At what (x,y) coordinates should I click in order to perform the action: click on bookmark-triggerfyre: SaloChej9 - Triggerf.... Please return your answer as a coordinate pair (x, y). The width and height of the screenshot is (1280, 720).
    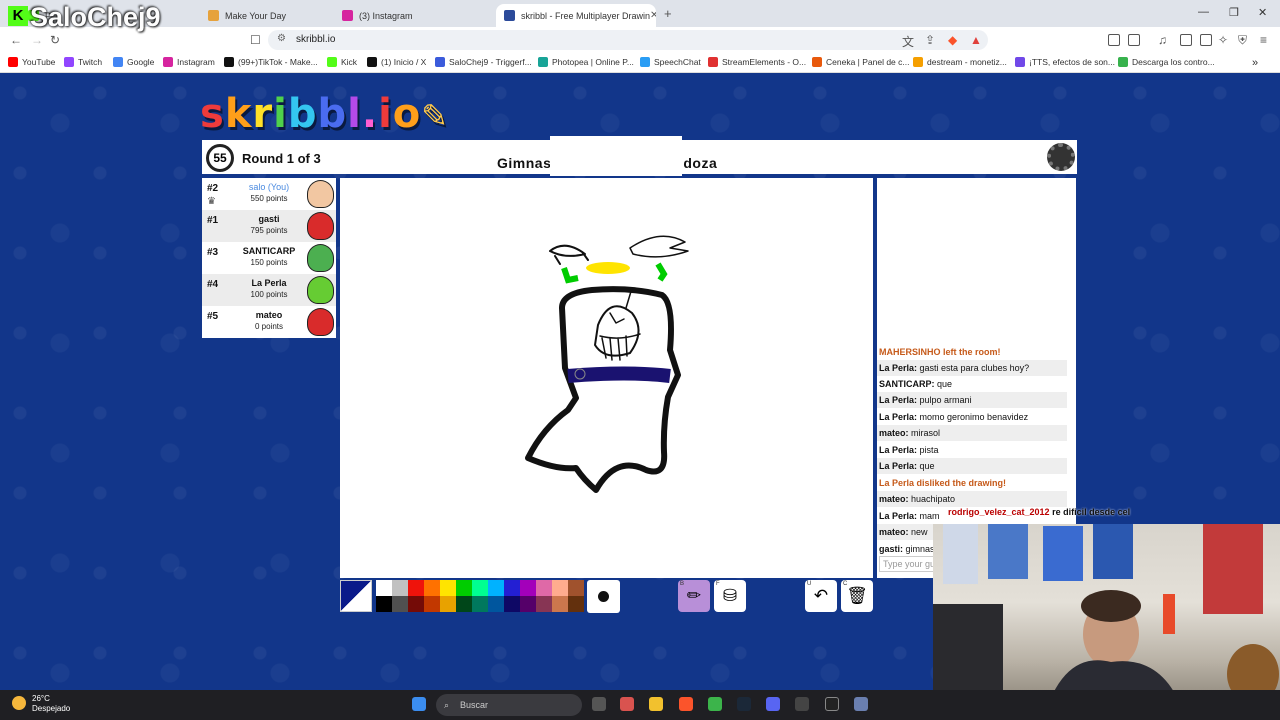
    Looking at the image, I should click on (483, 62).